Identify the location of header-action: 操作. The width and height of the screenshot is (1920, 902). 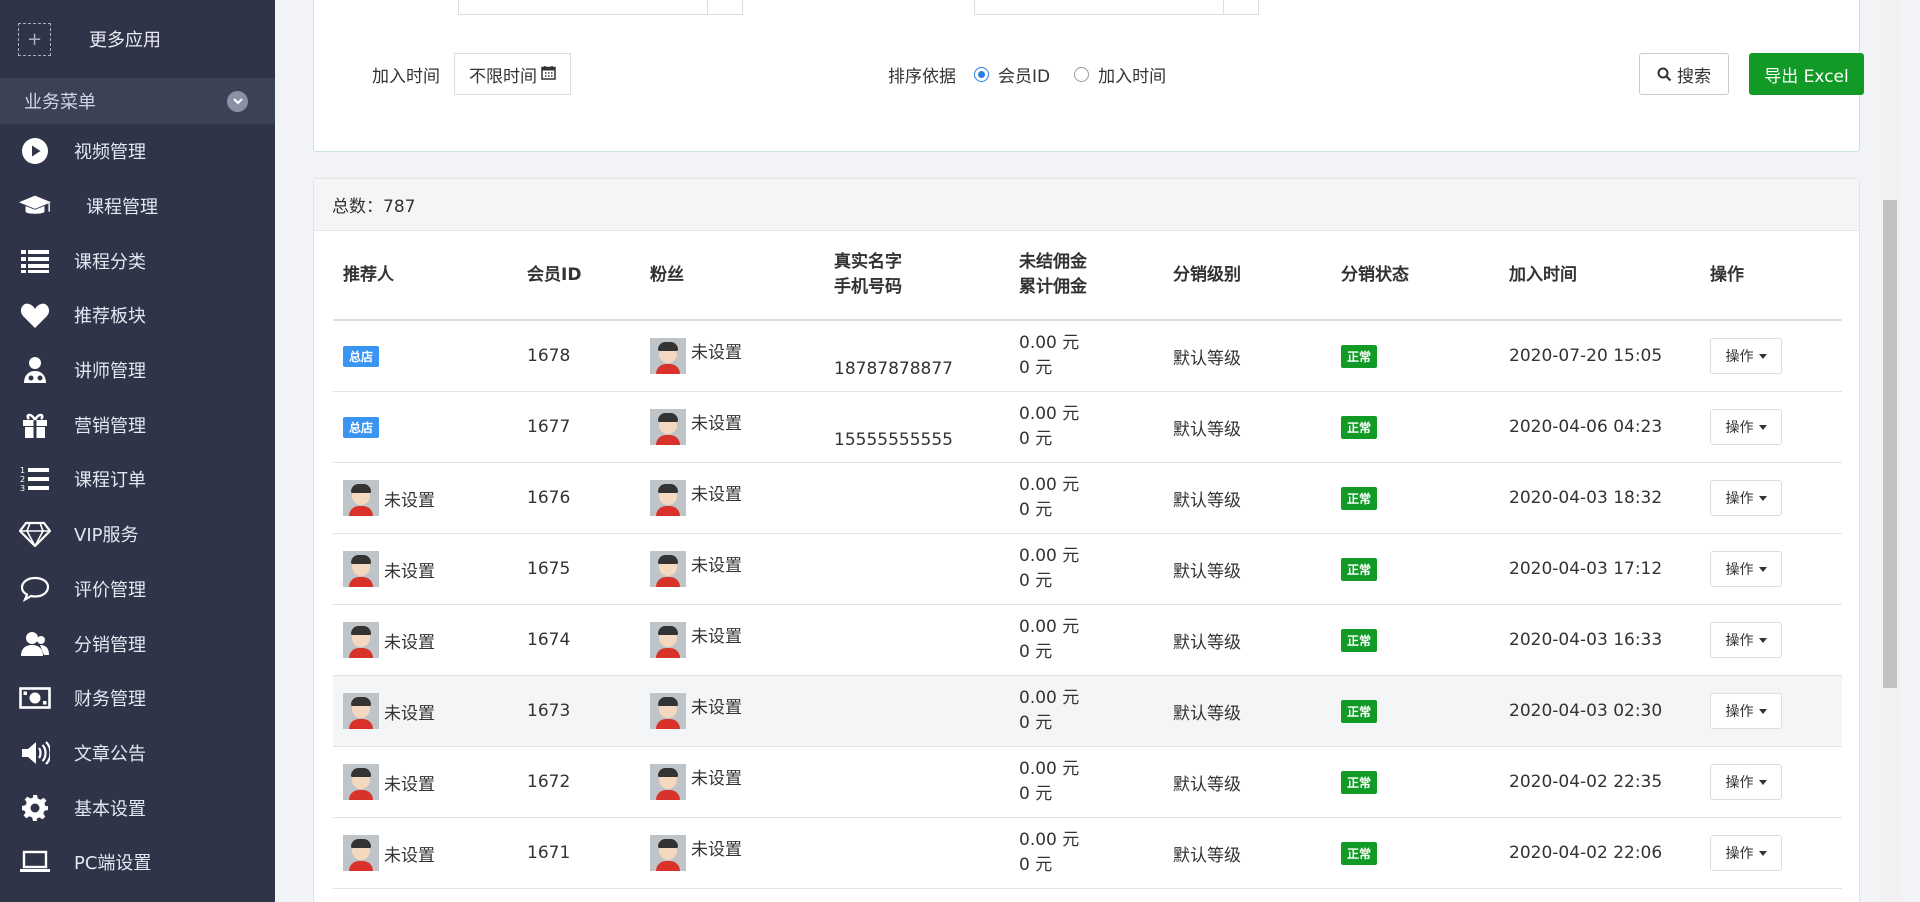
(1727, 274).